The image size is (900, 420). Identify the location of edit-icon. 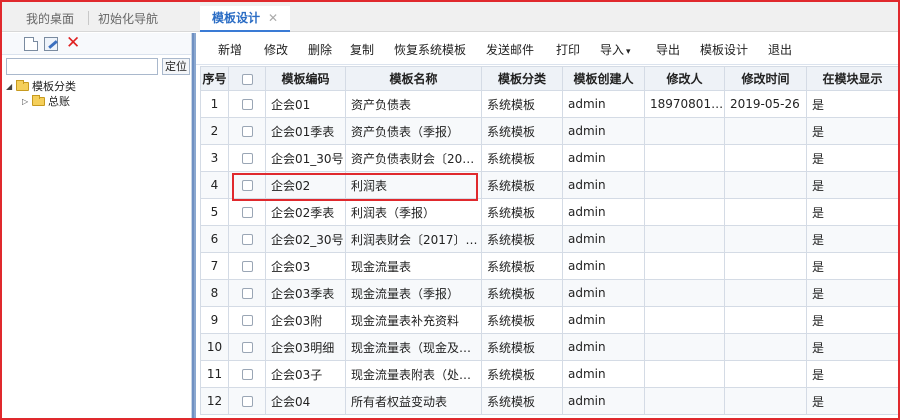
(51, 44).